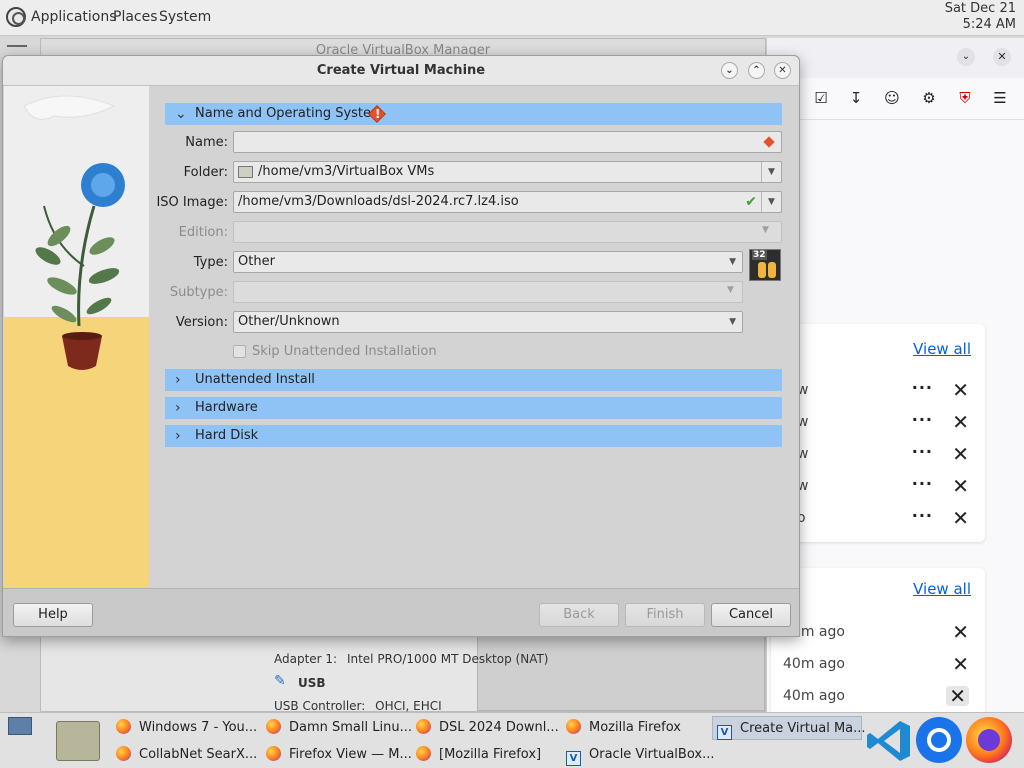 The width and height of the screenshot is (1024, 768). I want to click on section-unattended: › Unattended Install, so click(473, 380).